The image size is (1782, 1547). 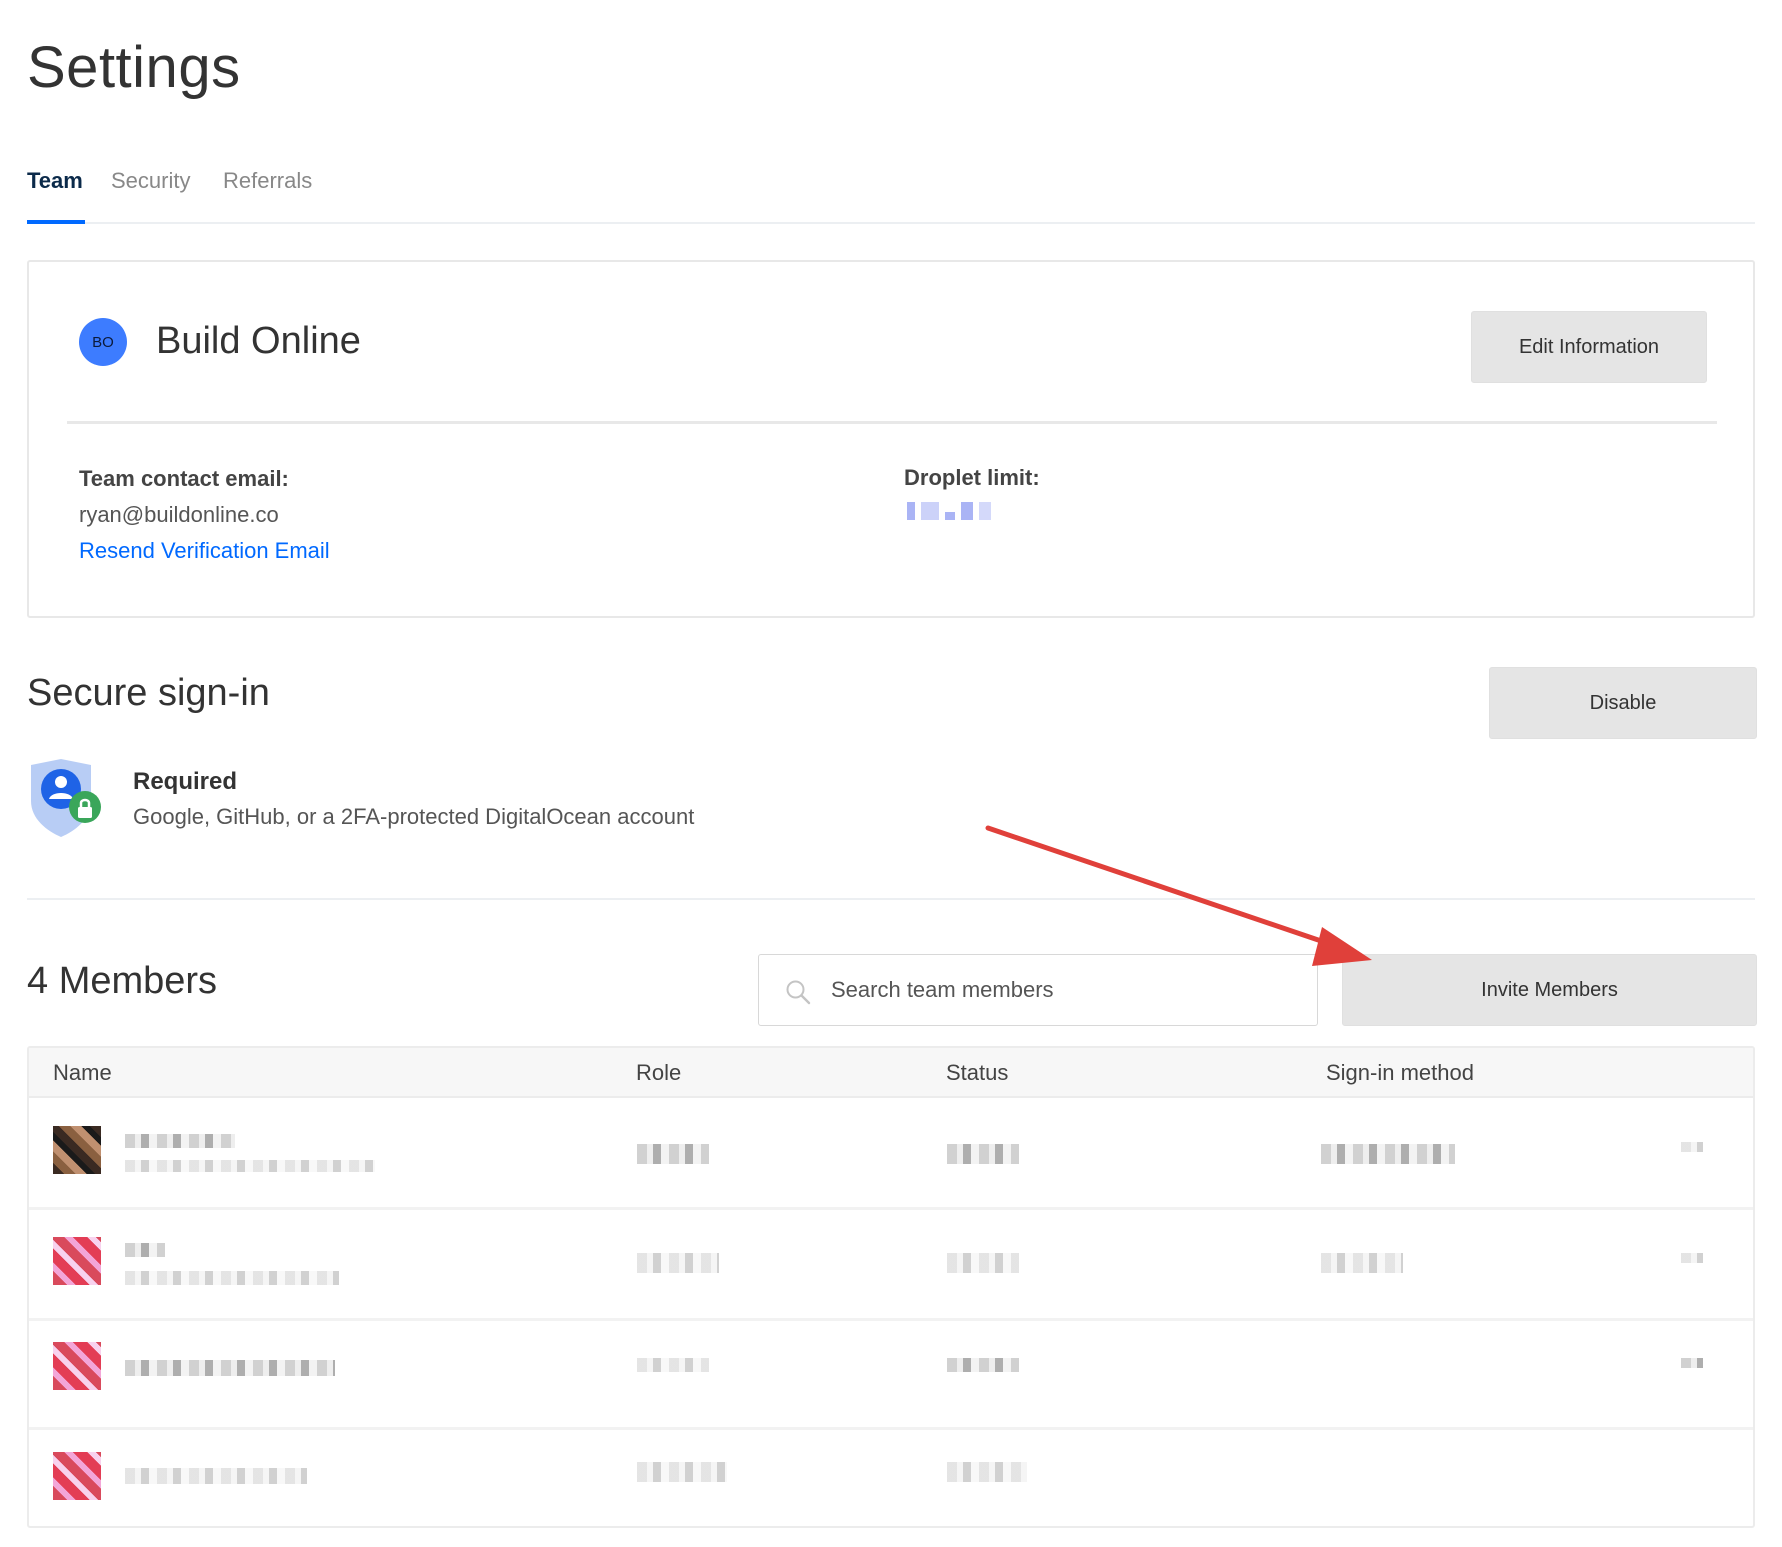 What do you see at coordinates (1589, 347) in the screenshot?
I see `edit-information-button: Edit Information` at bounding box center [1589, 347].